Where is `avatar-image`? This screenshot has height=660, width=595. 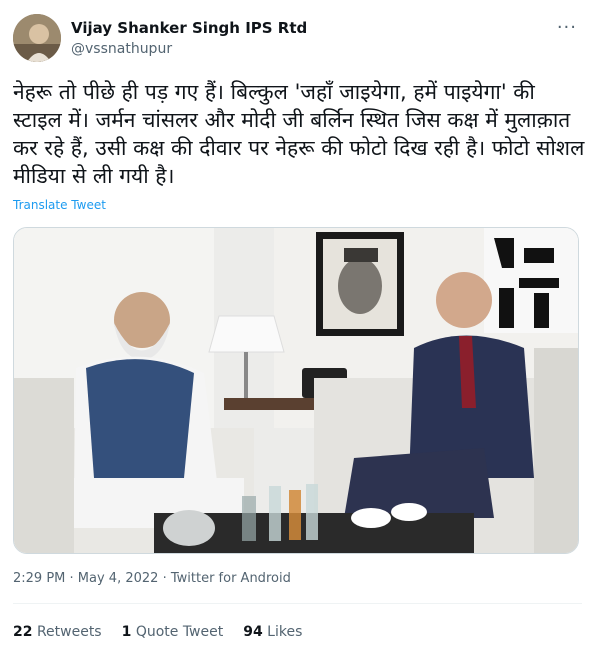 avatar-image is located at coordinates (37, 38).